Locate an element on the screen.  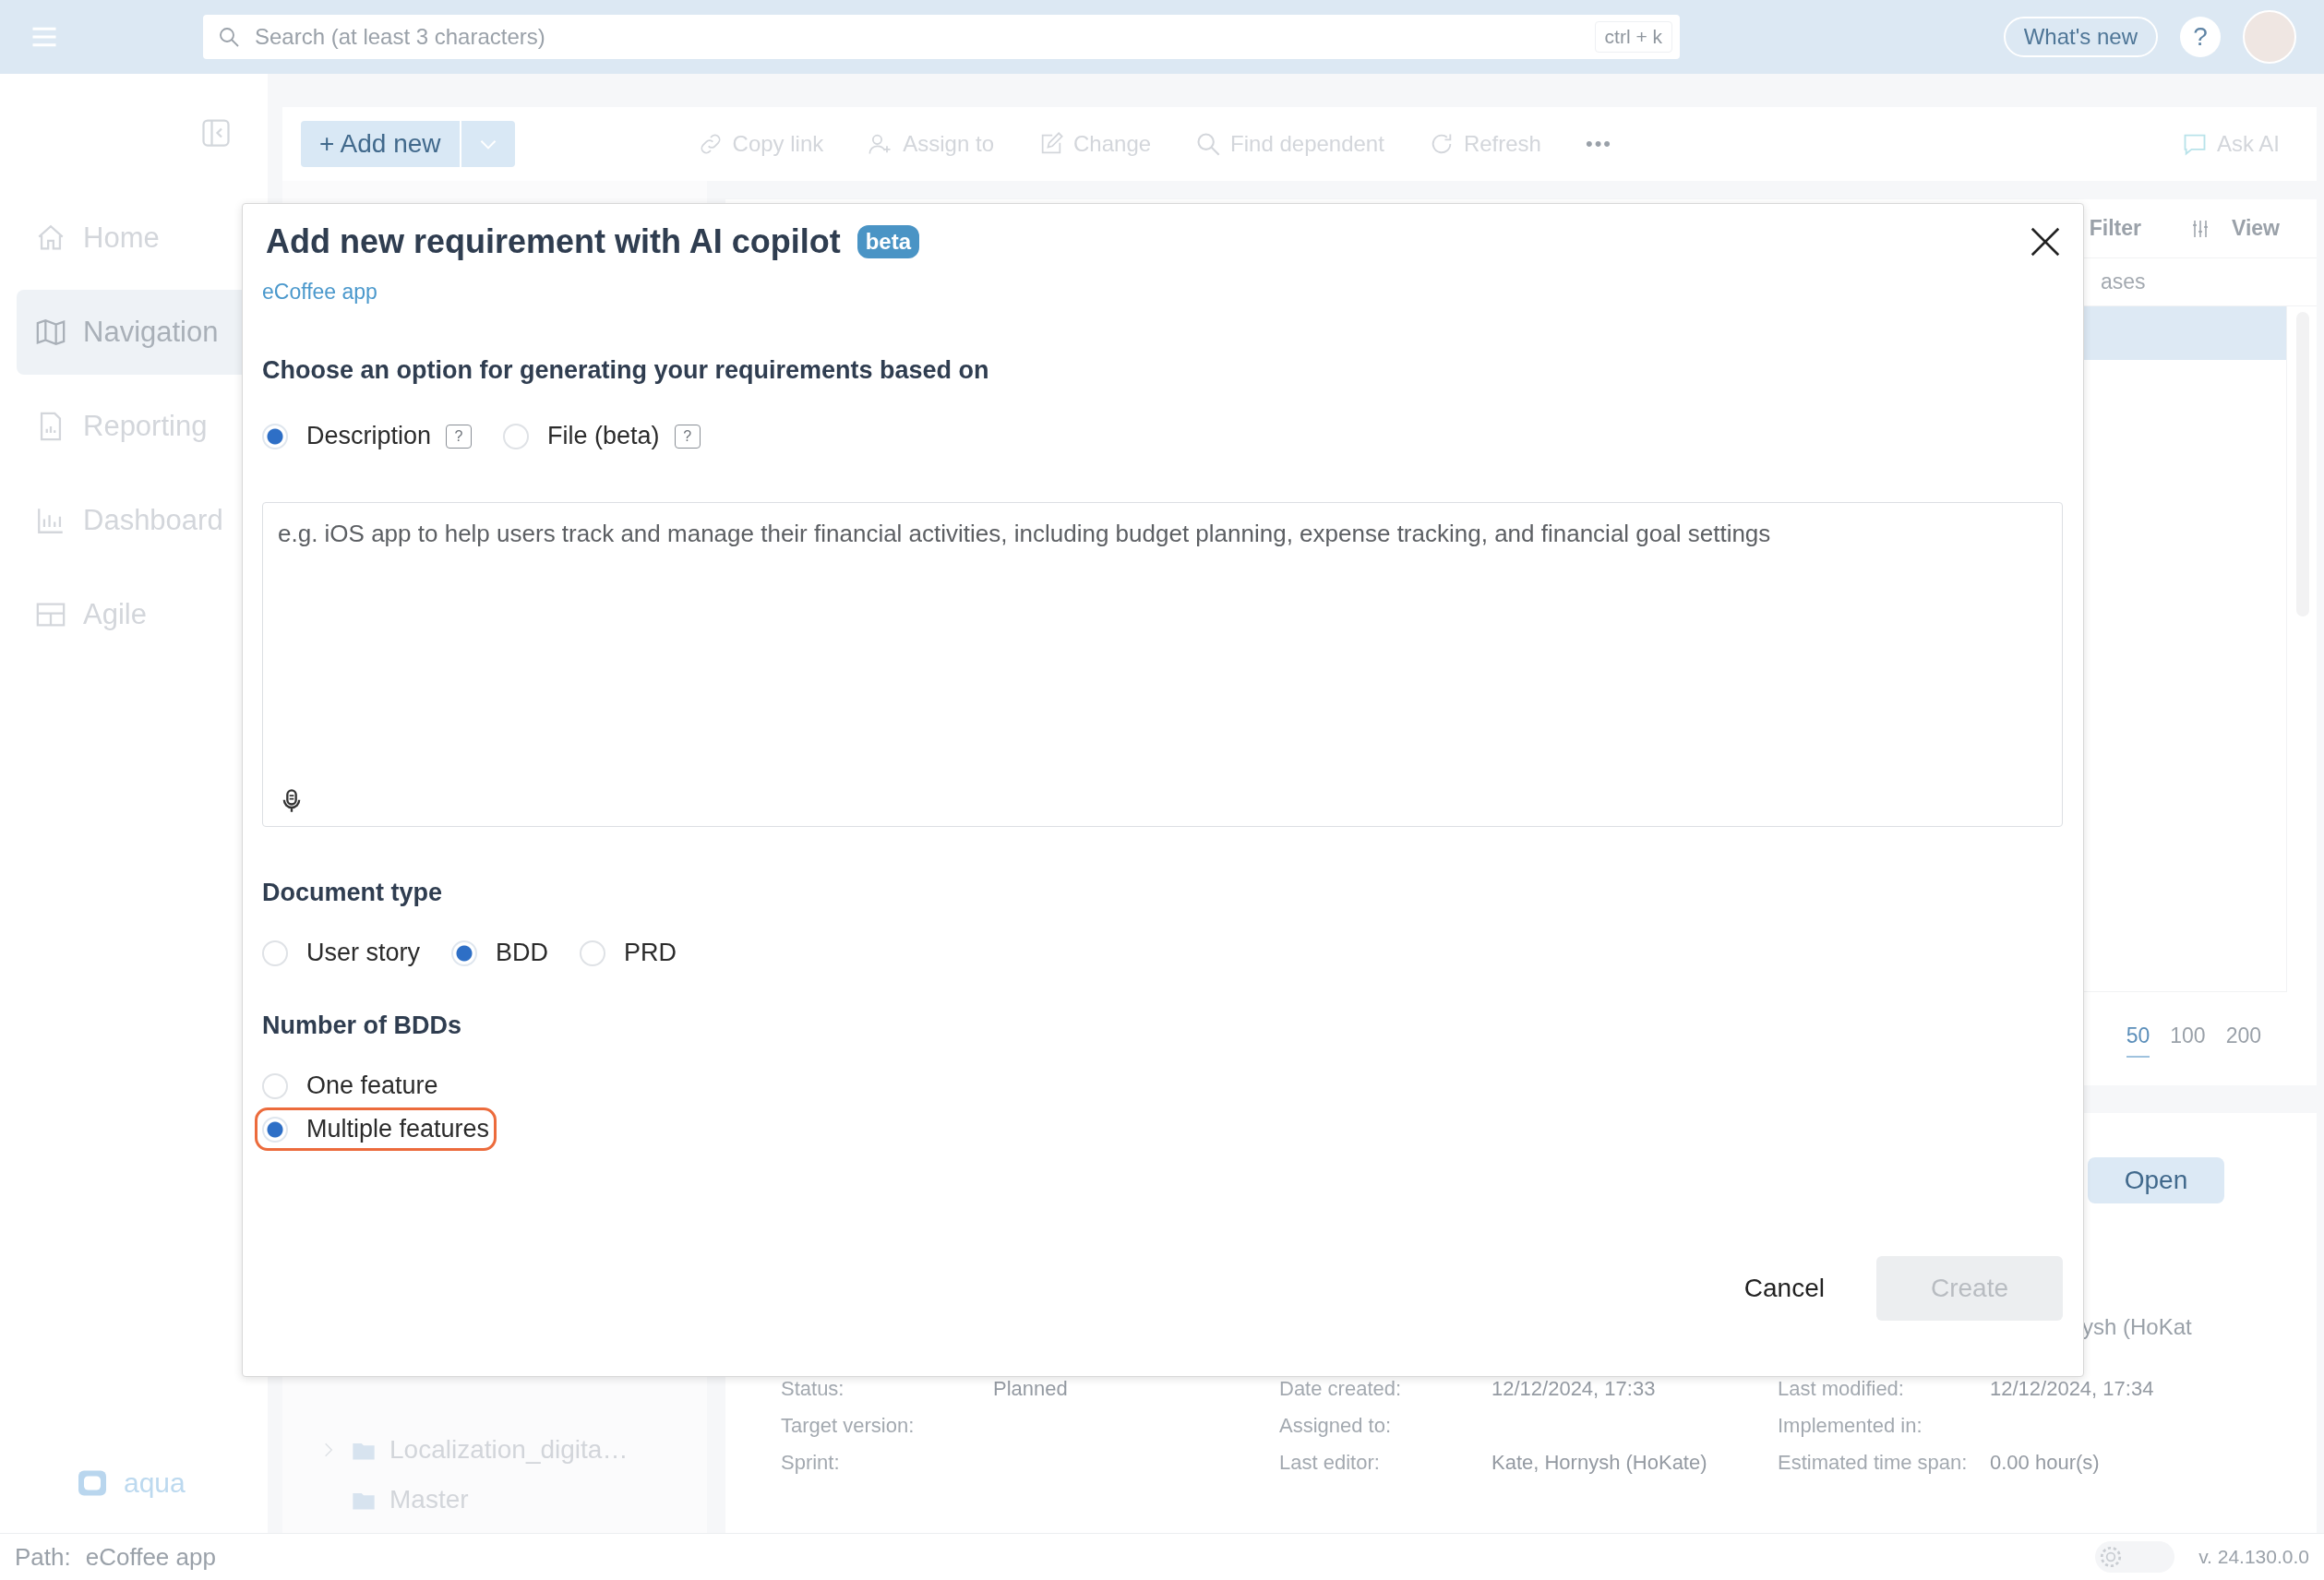
field-label: Status: is located at coordinates (813, 1389).